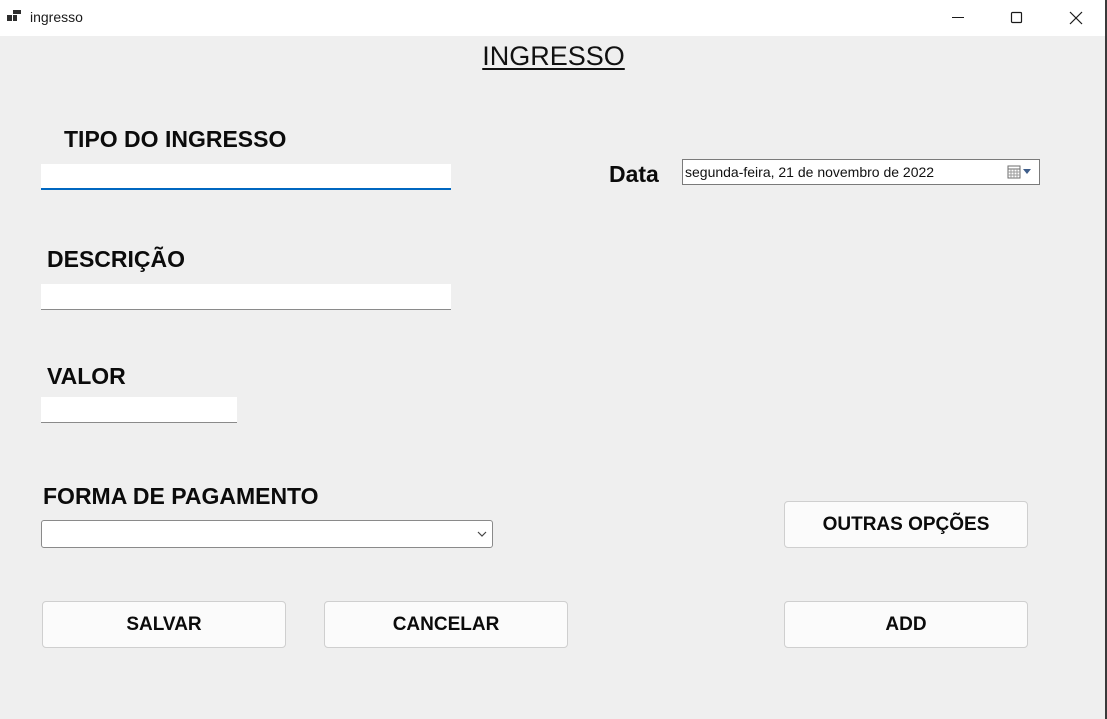 Image resolution: width=1107 pixels, height=719 pixels. What do you see at coordinates (810, 172) in the screenshot?
I see `date-picker-value: segunda-feira, 21 de novembro de 2022` at bounding box center [810, 172].